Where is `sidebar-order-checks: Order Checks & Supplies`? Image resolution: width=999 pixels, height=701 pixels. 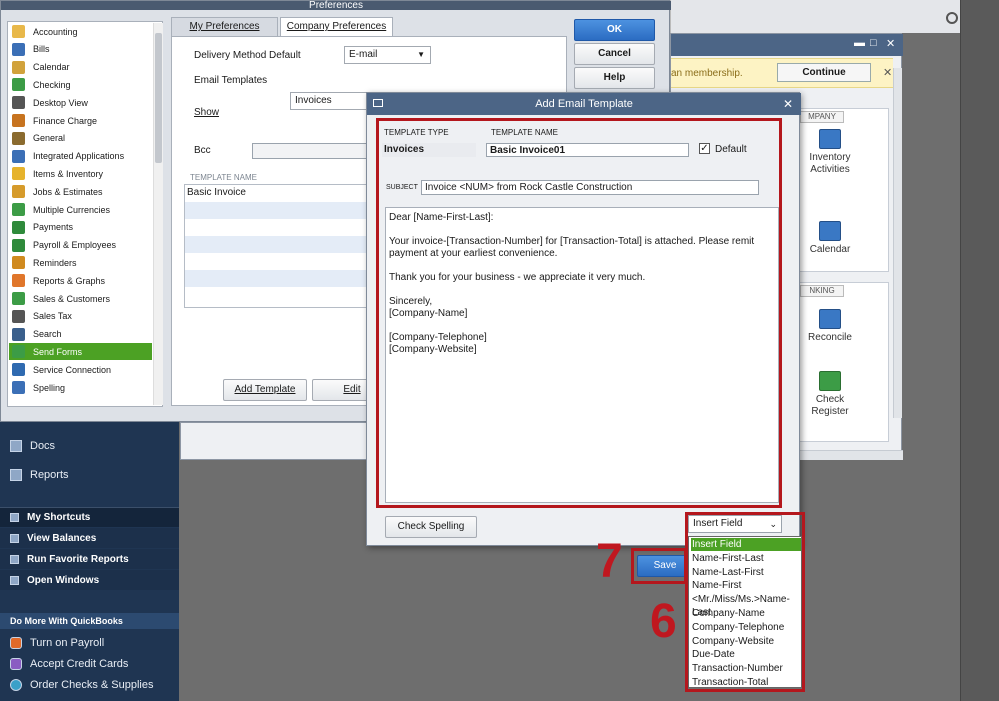 sidebar-order-checks: Order Checks & Supplies is located at coordinates (89, 685).